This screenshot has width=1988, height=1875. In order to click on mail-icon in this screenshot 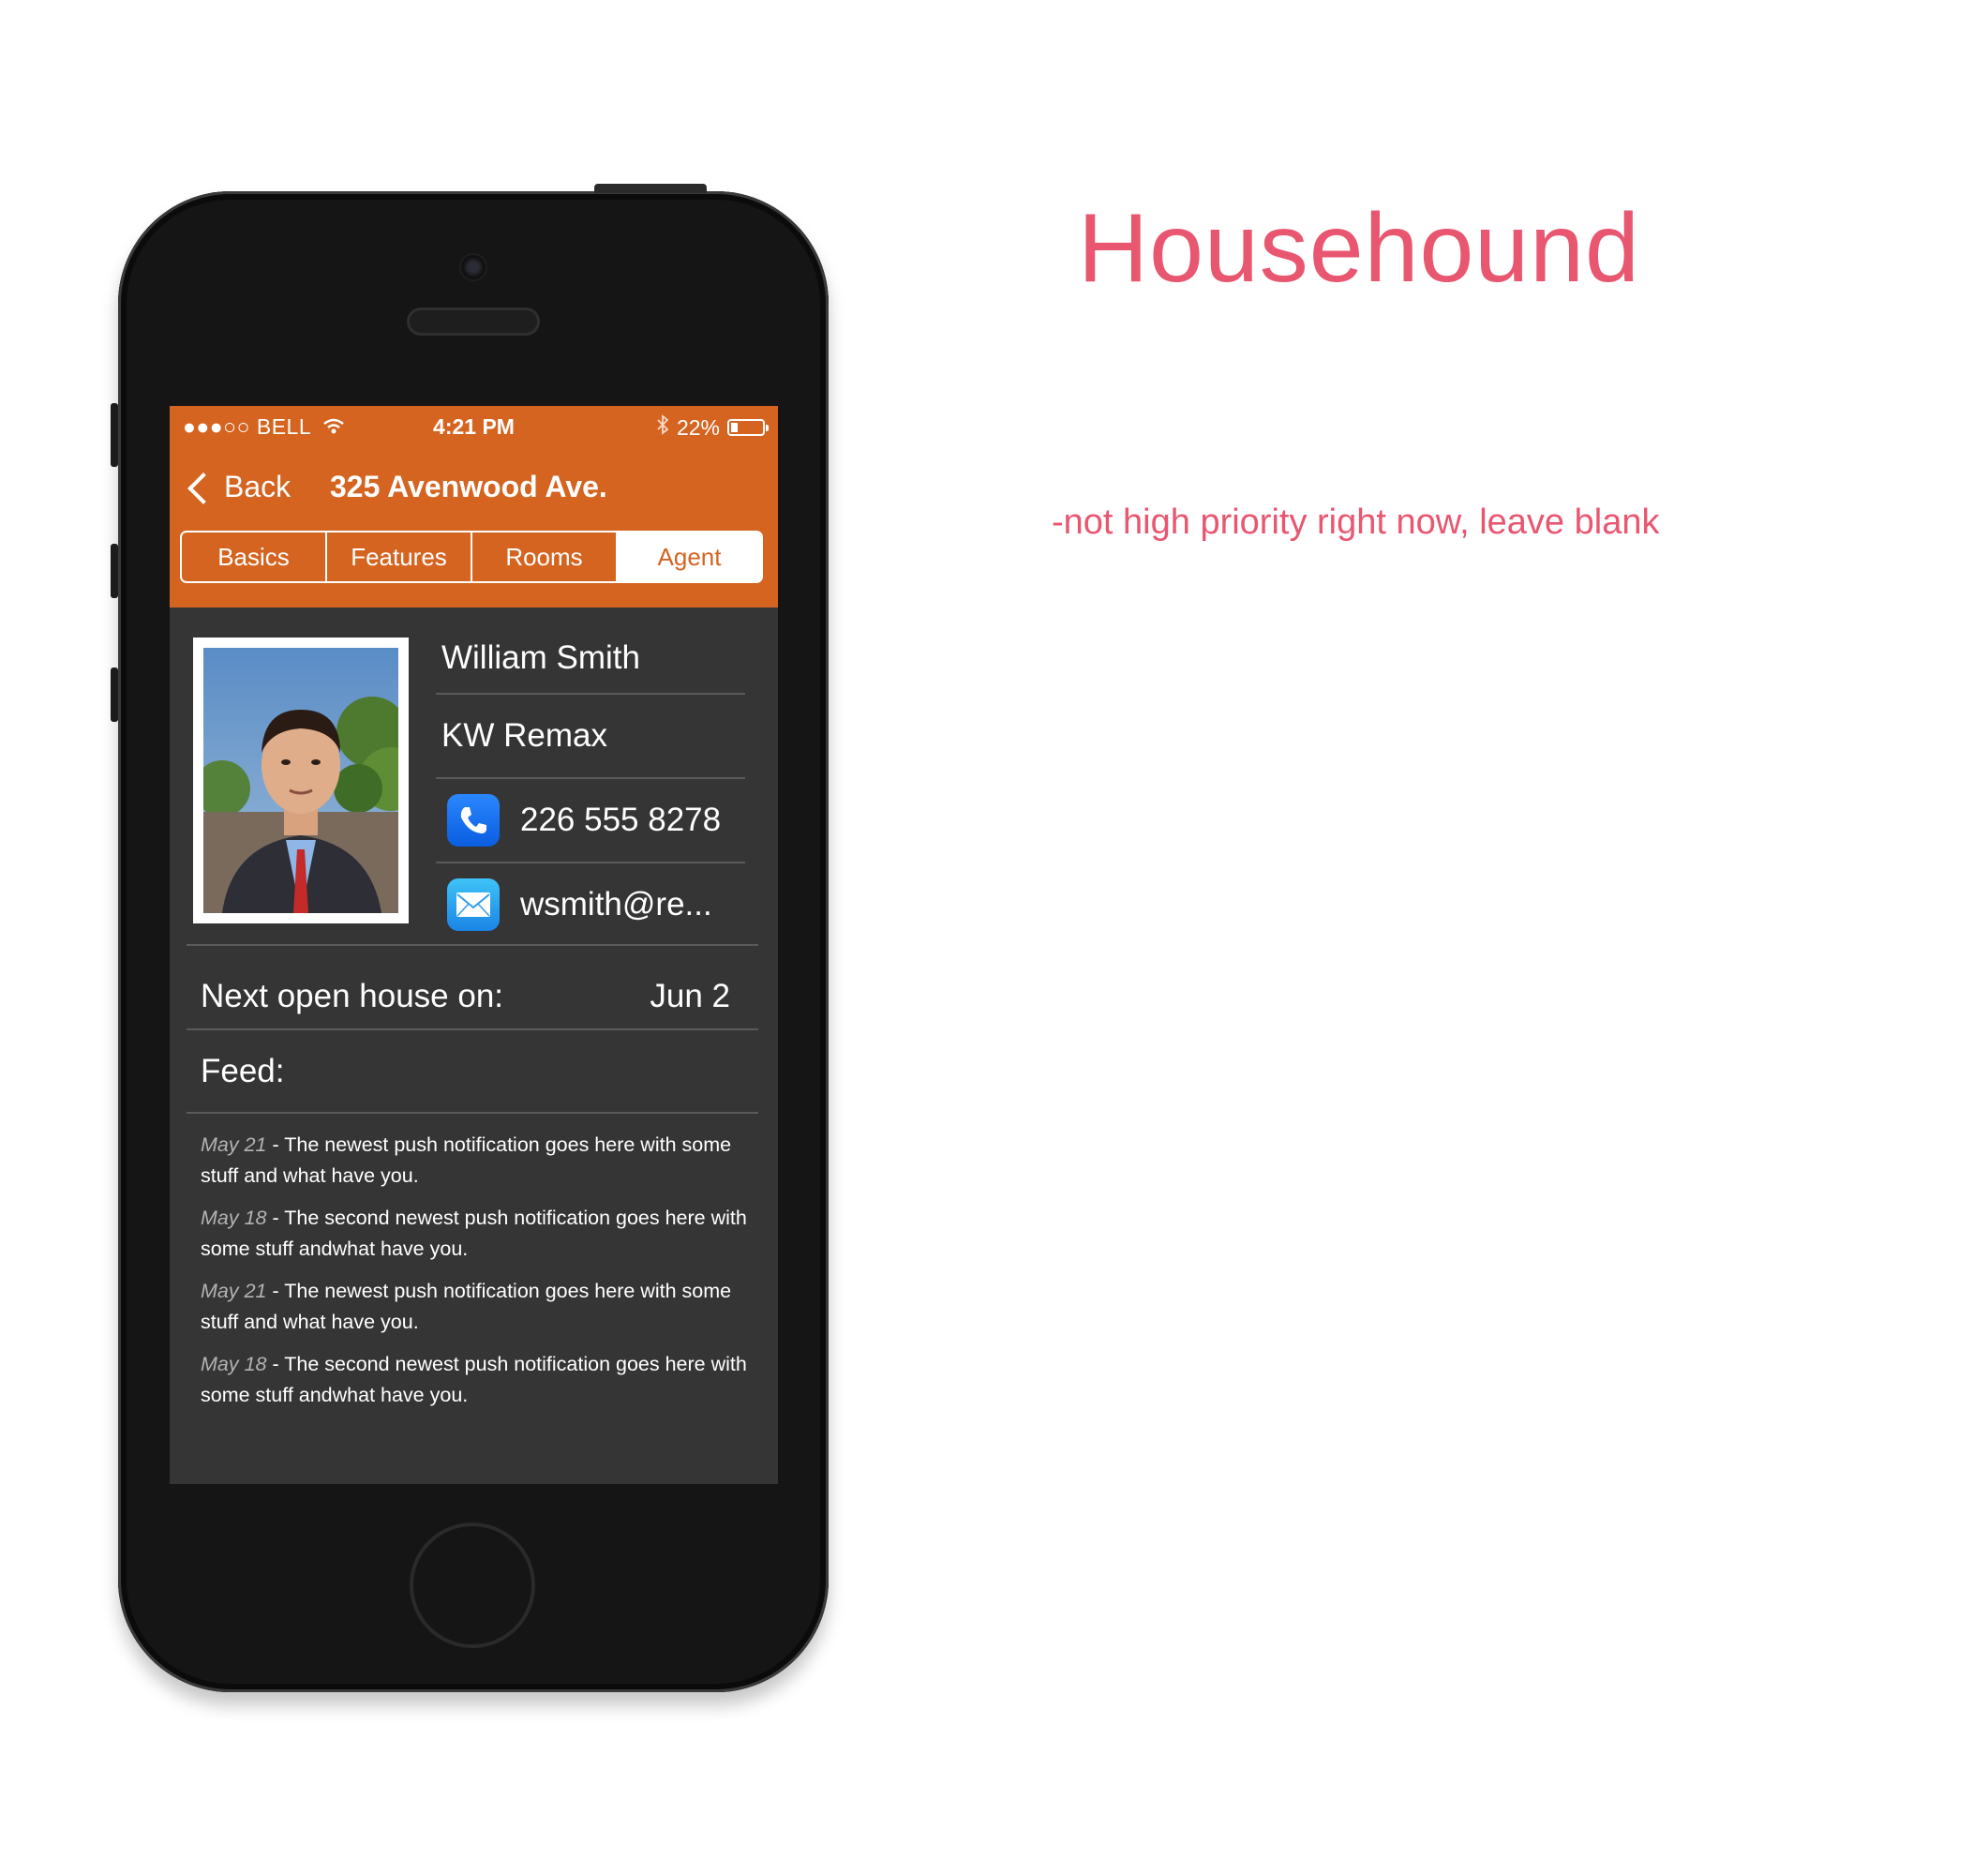, I will do `click(473, 904)`.